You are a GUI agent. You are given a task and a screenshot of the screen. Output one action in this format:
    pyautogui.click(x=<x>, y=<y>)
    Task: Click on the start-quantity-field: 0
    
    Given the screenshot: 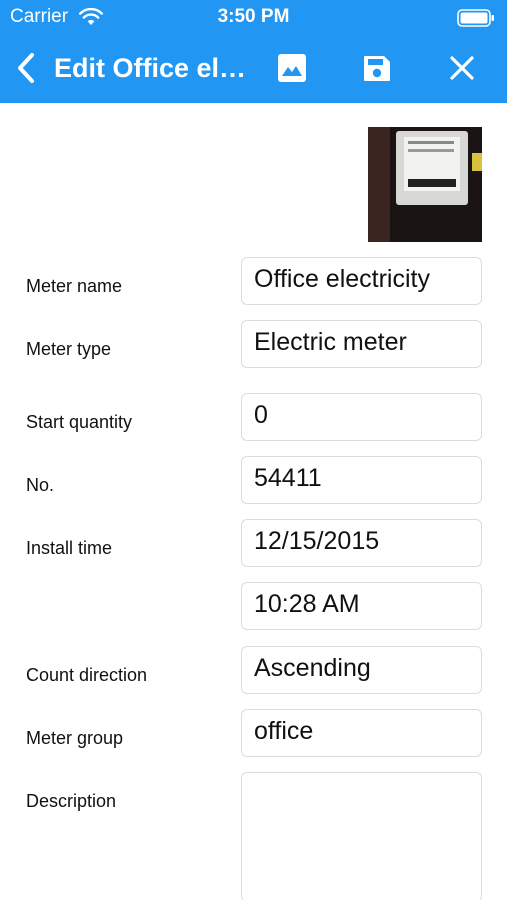 What is the action you would take?
    pyautogui.click(x=361, y=417)
    